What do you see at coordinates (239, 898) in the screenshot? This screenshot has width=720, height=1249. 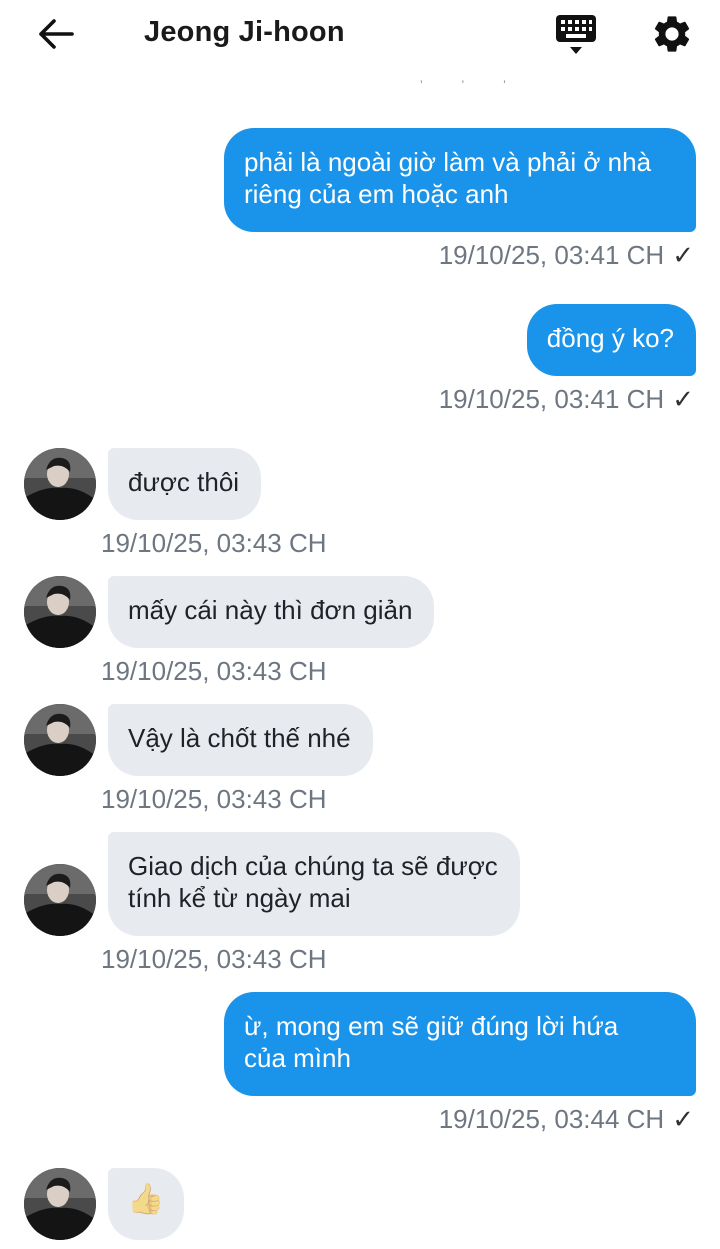 I see `message-text-line: tính kể từ ngày mai` at bounding box center [239, 898].